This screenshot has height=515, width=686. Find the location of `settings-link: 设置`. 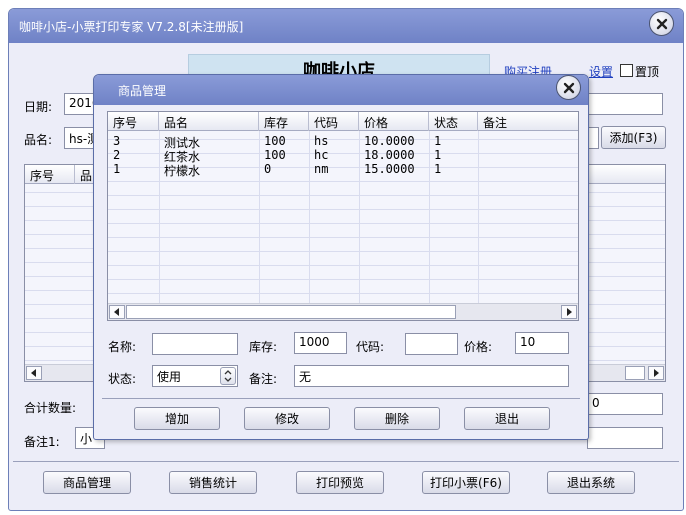

settings-link: 设置 is located at coordinates (601, 71).